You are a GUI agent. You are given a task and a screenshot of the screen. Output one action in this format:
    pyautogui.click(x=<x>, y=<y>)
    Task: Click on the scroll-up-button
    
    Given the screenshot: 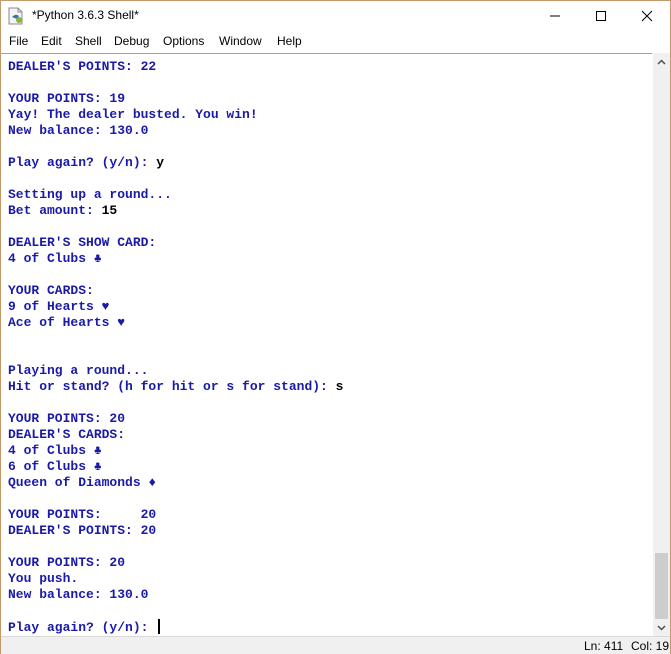 What is the action you would take?
    pyautogui.click(x=661, y=61)
    